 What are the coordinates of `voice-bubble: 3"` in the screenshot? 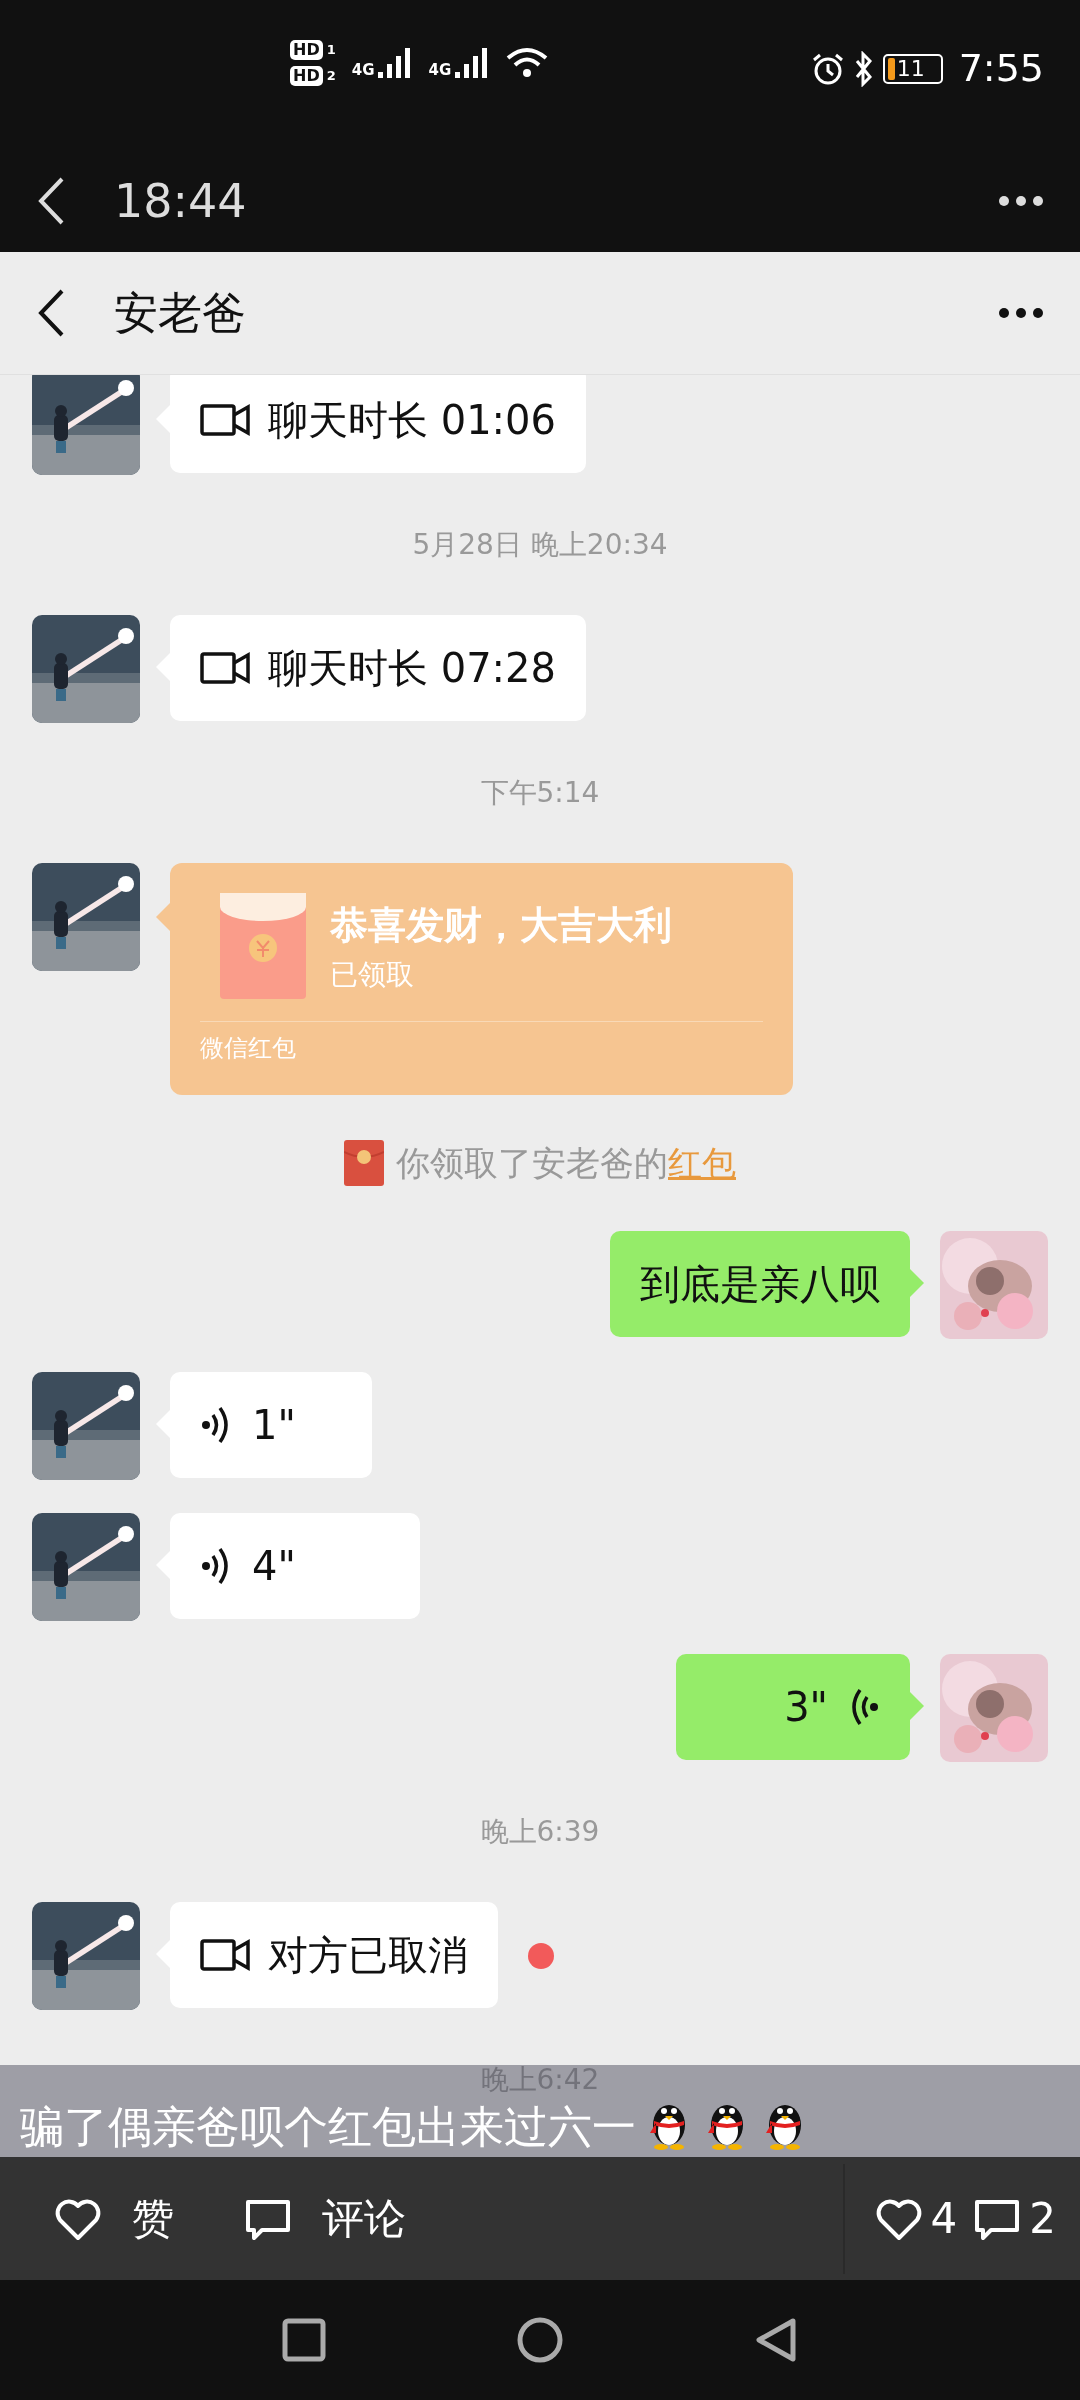 It's located at (793, 1707).